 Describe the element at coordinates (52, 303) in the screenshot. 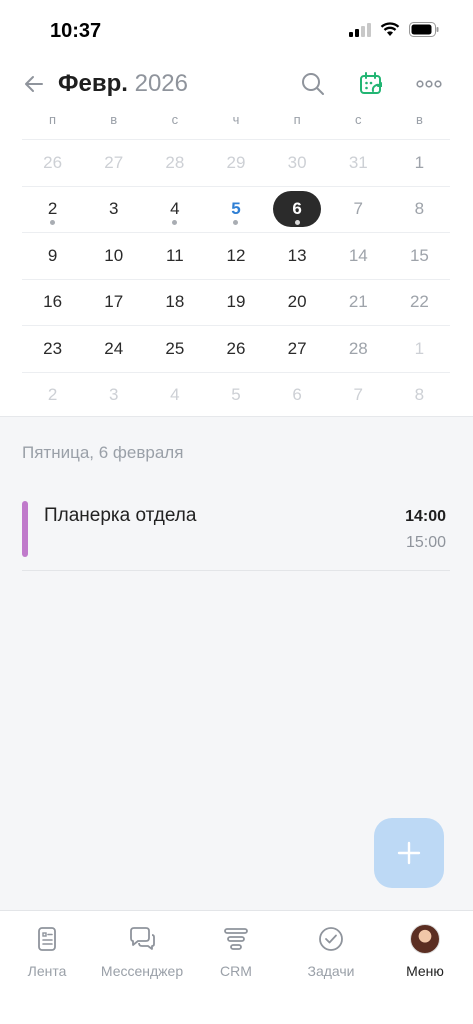

I see `calendar-day: 16` at that location.